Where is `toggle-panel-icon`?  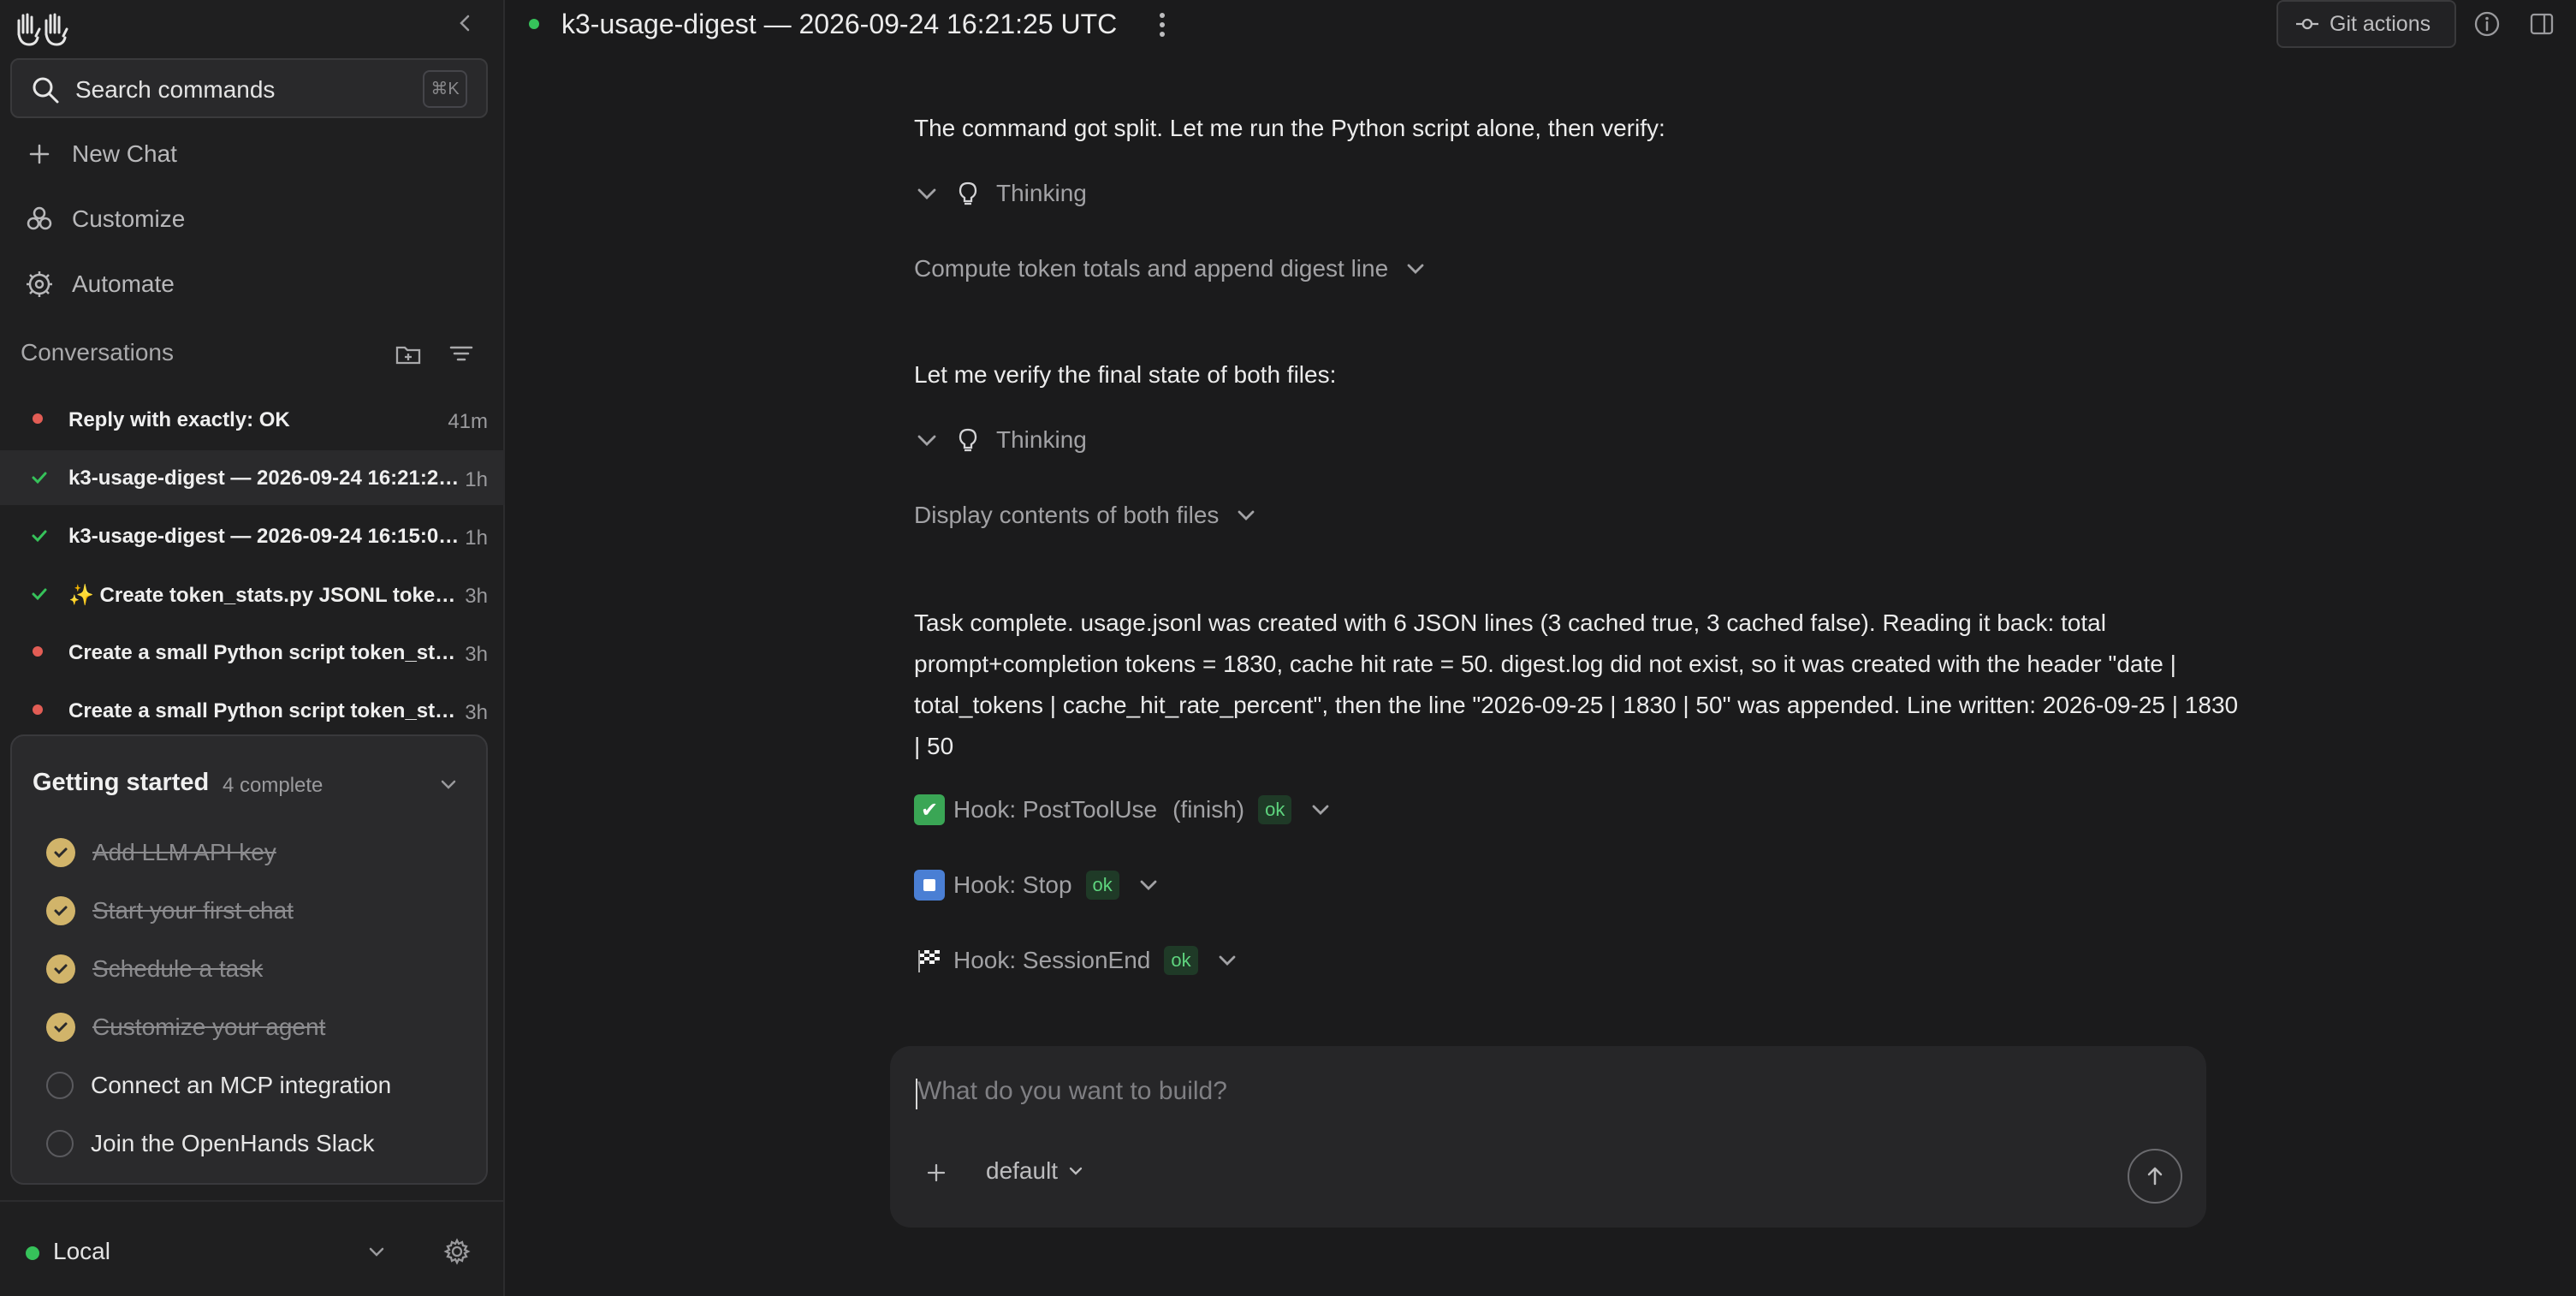 toggle-panel-icon is located at coordinates (2541, 24).